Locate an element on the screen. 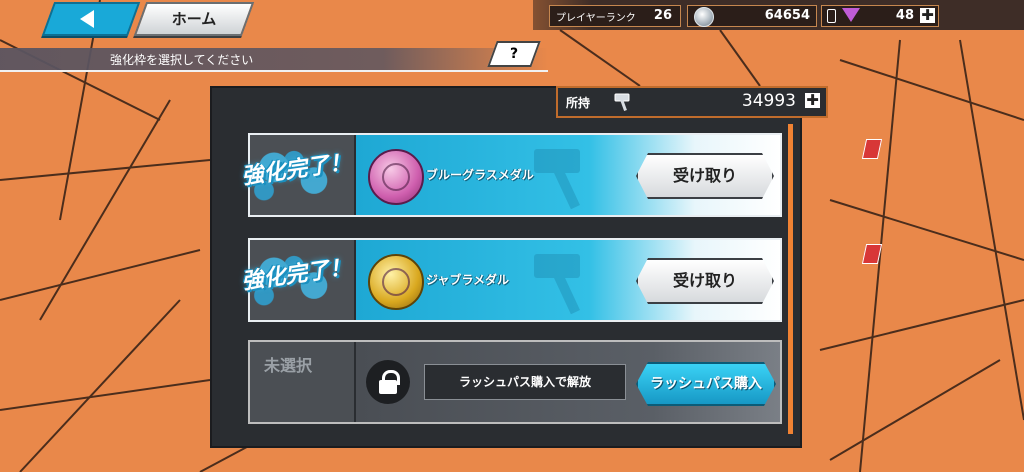 This screenshot has width=1024, height=472. phone-icon is located at coordinates (831, 16).